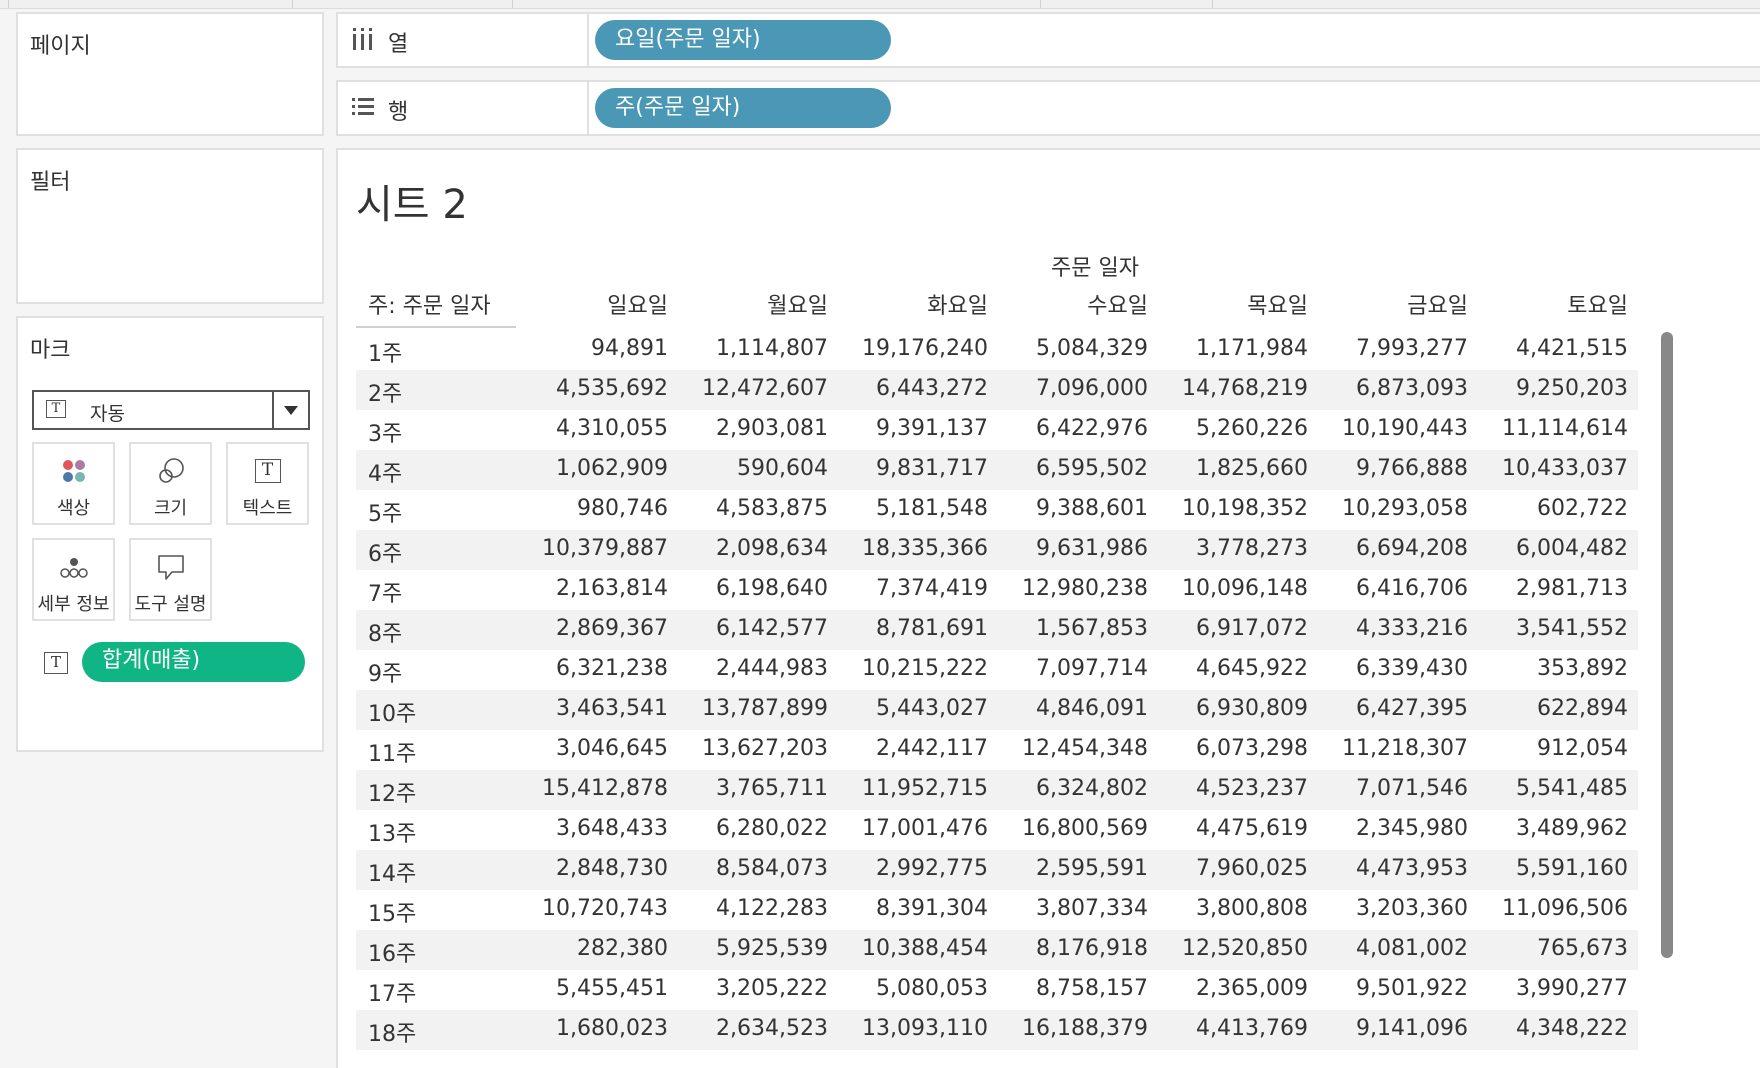 Image resolution: width=1760 pixels, height=1068 pixels. Describe the element at coordinates (1233, 908) in the screenshot. I see `table-cell: 3,800,808` at that location.